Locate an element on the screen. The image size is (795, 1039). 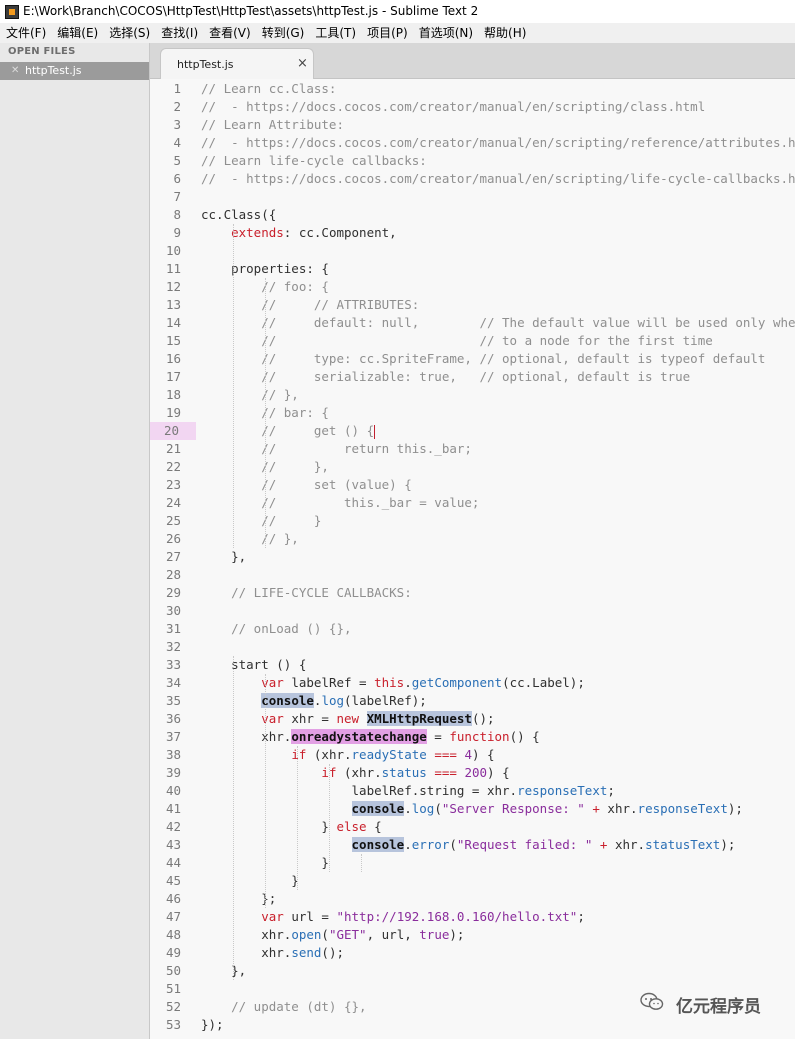
code-token: // }, is located at coordinates (250, 538).